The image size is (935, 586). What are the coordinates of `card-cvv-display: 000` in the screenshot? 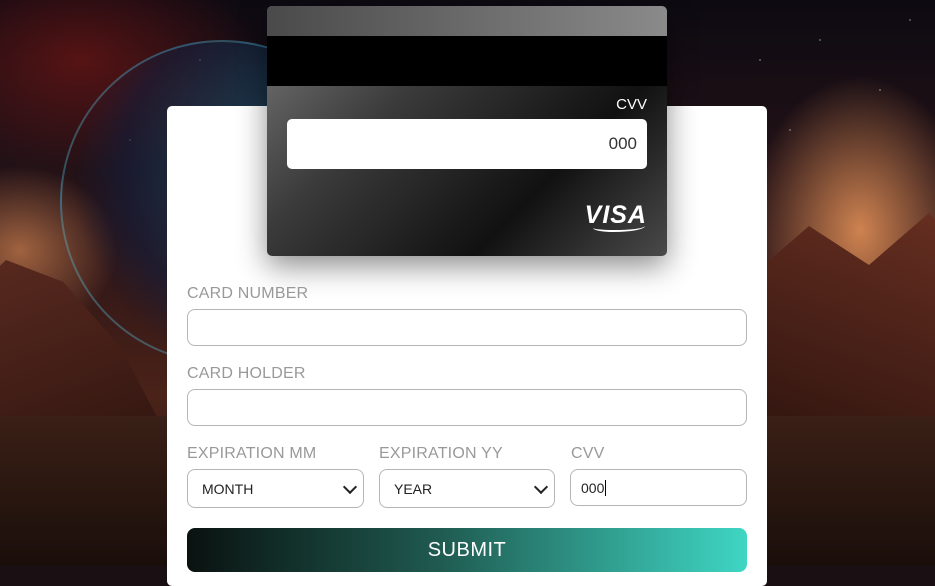 It's located at (467, 144).